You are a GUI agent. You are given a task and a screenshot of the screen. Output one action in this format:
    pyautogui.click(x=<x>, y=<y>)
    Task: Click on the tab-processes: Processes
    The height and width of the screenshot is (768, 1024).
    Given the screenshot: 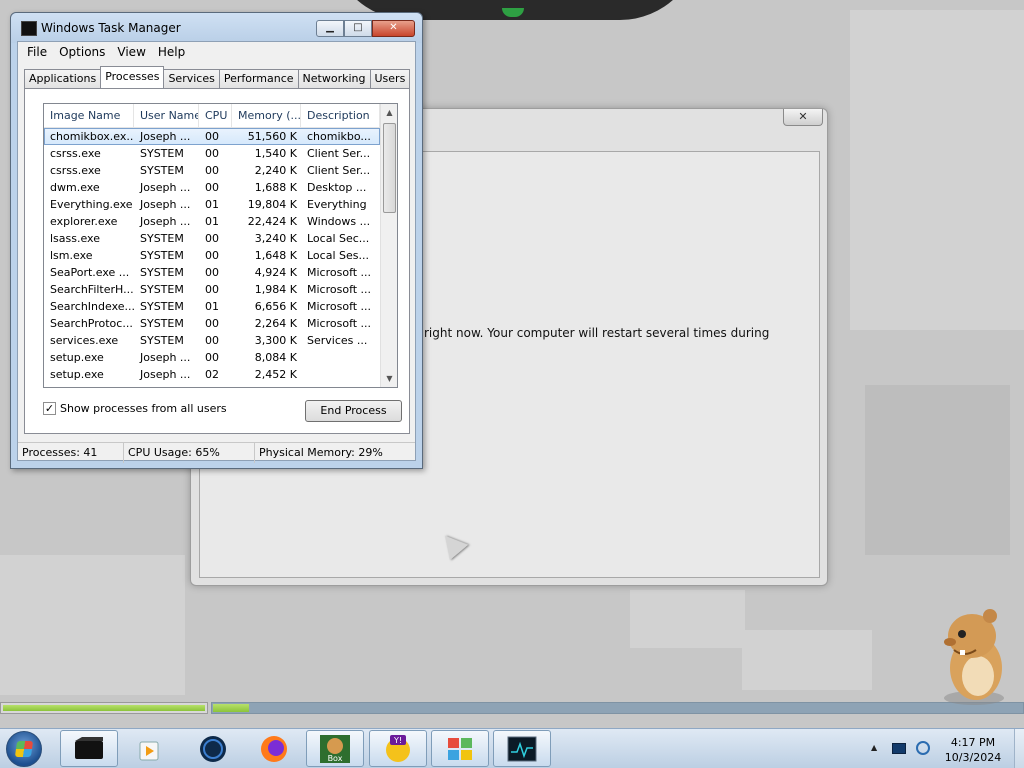 What is the action you would take?
    pyautogui.click(x=132, y=77)
    